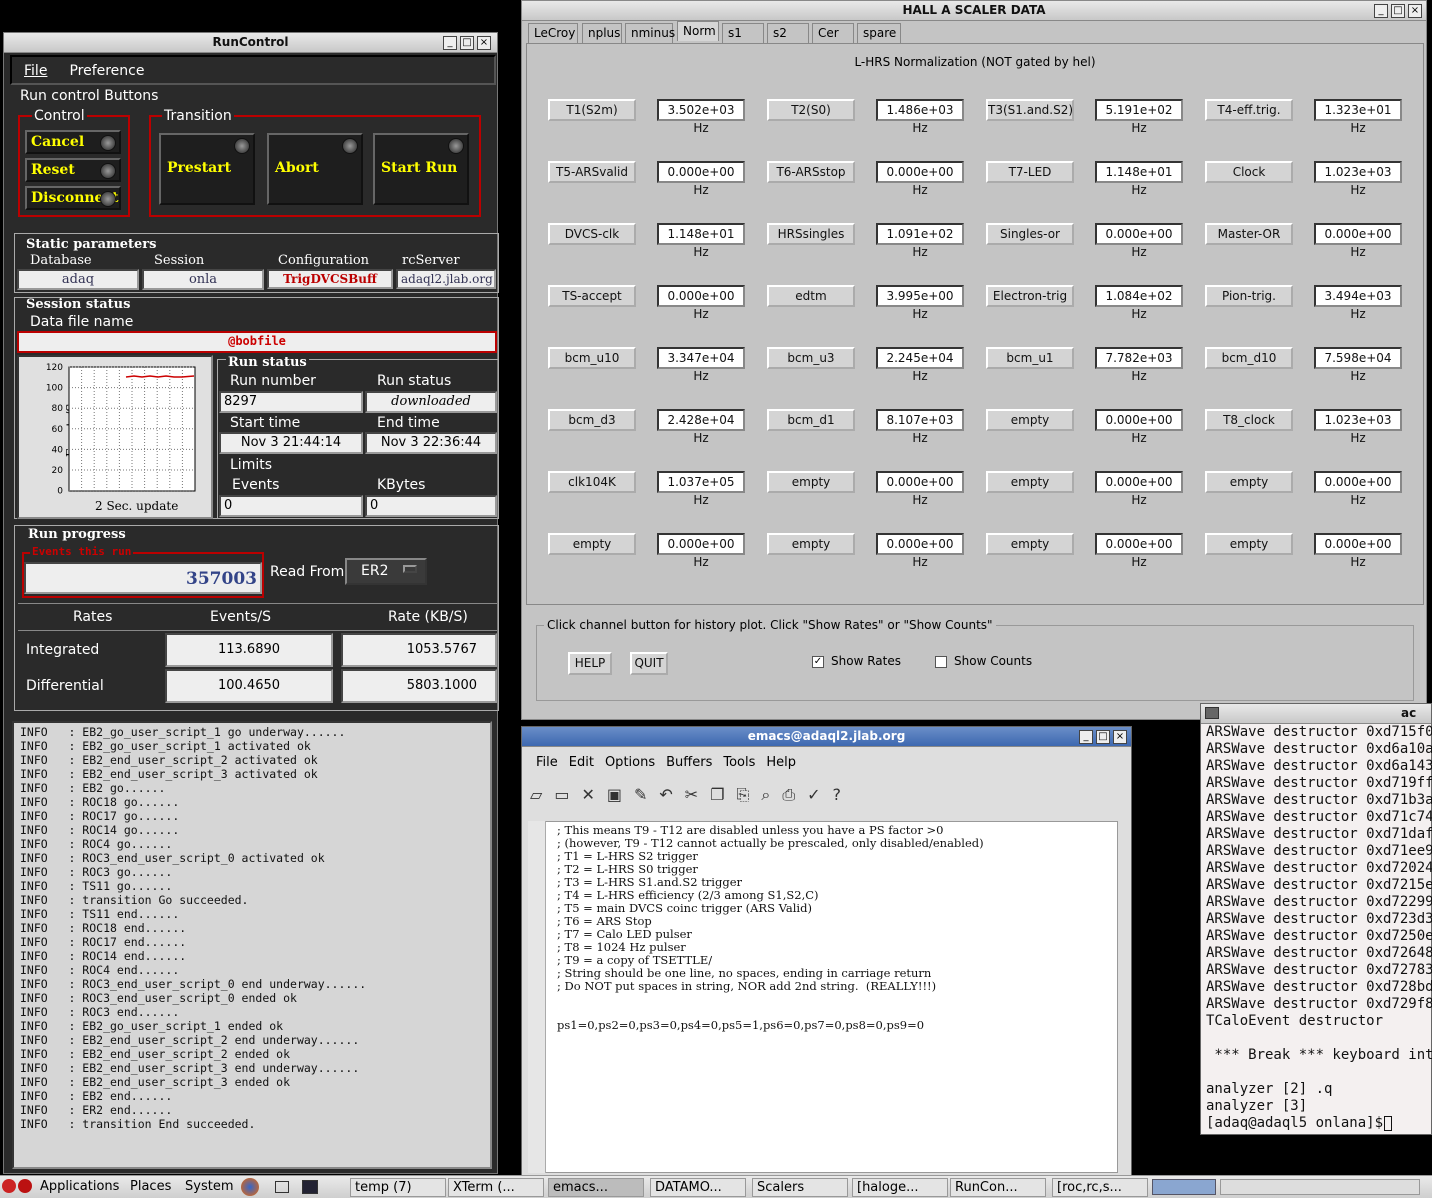 The height and width of the screenshot is (1198, 1432). Describe the element at coordinates (743, 33) in the screenshot. I see `tab-s1: s1` at that location.